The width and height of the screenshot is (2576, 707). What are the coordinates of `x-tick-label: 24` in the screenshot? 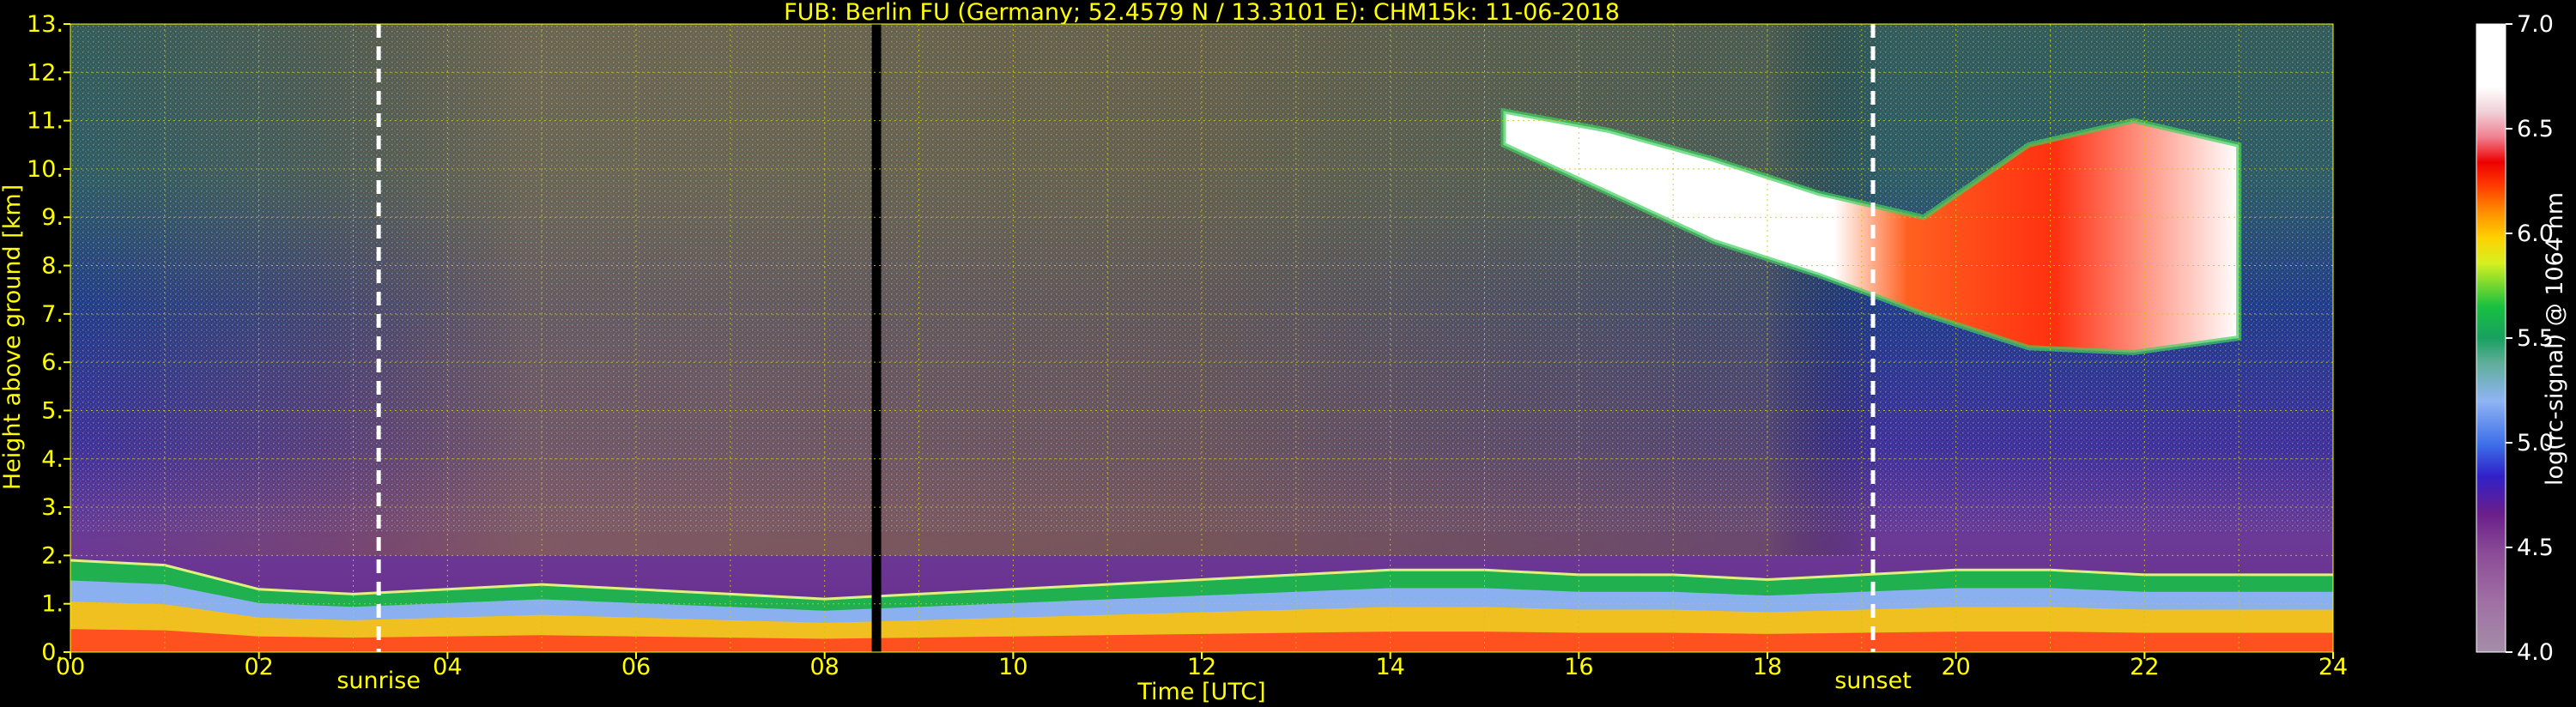 It's located at (2333, 667).